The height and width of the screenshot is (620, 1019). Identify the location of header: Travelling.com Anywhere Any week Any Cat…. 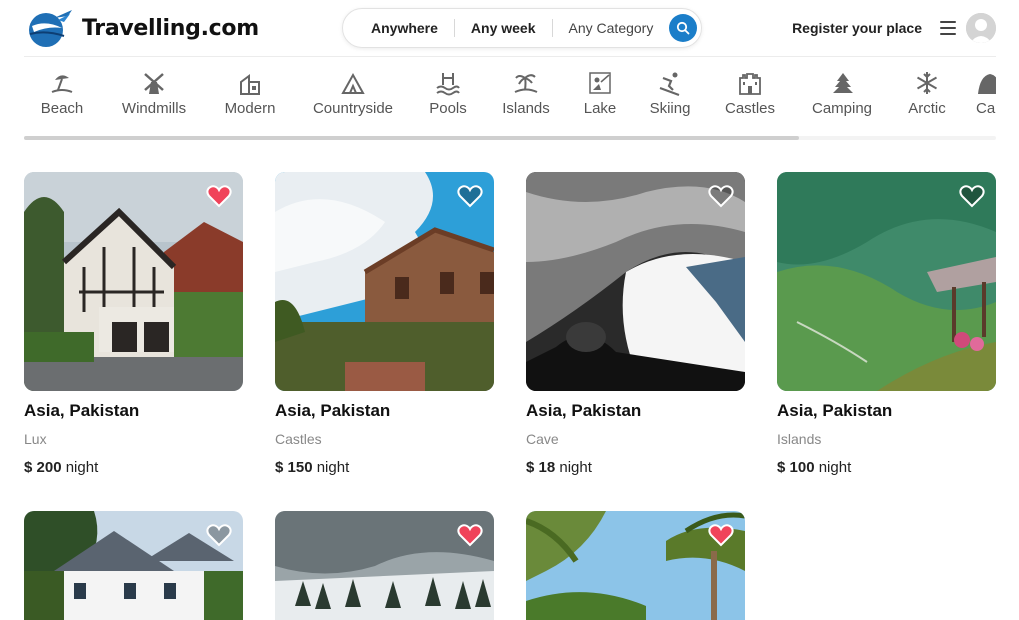
(510, 28).